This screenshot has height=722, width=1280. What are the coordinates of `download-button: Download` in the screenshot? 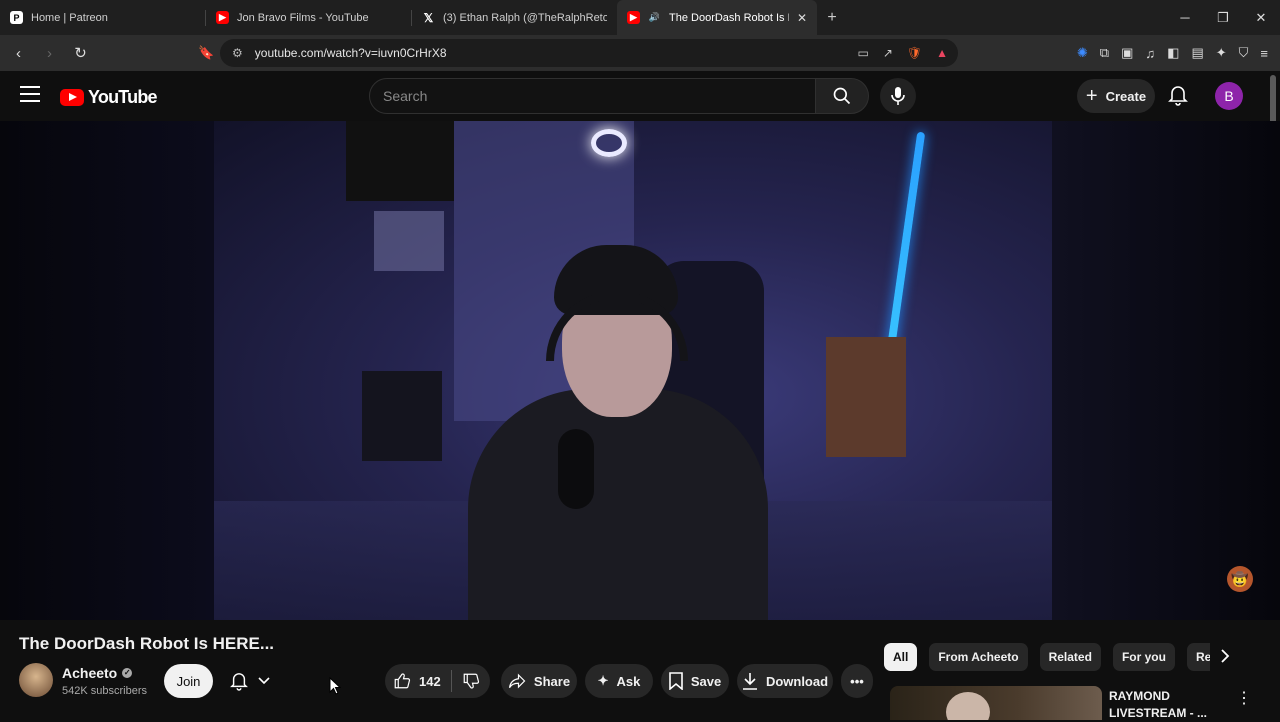 It's located at (785, 681).